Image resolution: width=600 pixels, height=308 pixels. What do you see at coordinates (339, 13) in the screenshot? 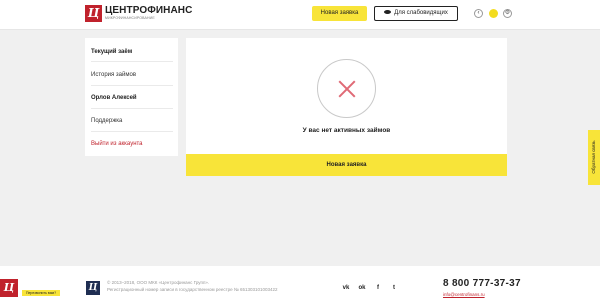
I see `header-new-loan-button: Новая заявка` at bounding box center [339, 13].